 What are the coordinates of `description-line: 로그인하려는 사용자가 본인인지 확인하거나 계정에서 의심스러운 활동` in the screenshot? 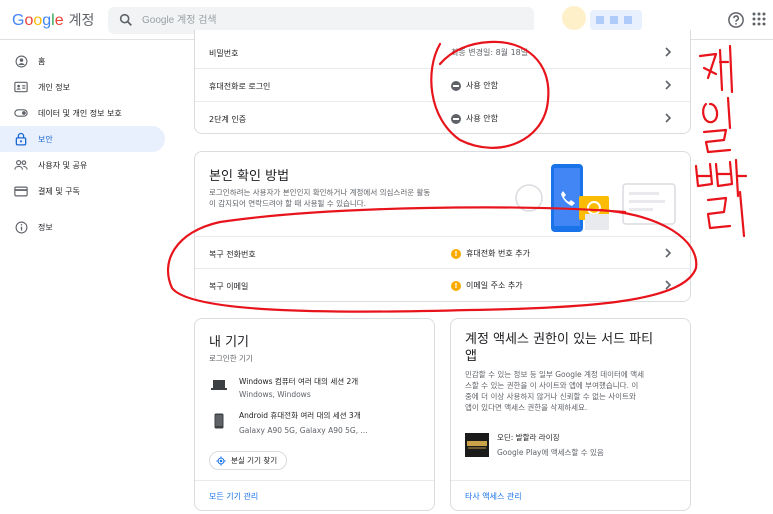 It's located at (320, 192).